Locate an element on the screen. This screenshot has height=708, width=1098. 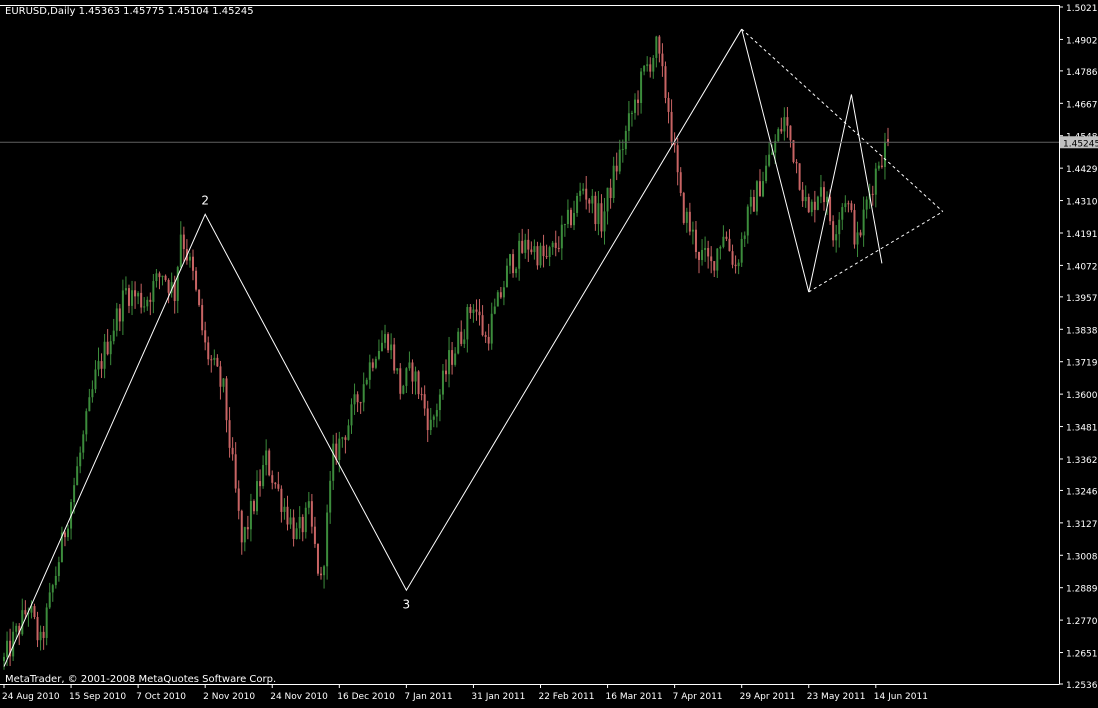
y-tick-label: 1.37190 is located at coordinates (1082, 364).